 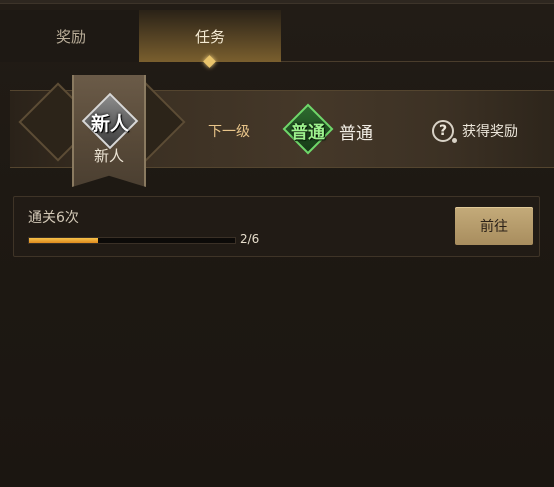 I want to click on active-tab-marker-icon, so click(x=209, y=61).